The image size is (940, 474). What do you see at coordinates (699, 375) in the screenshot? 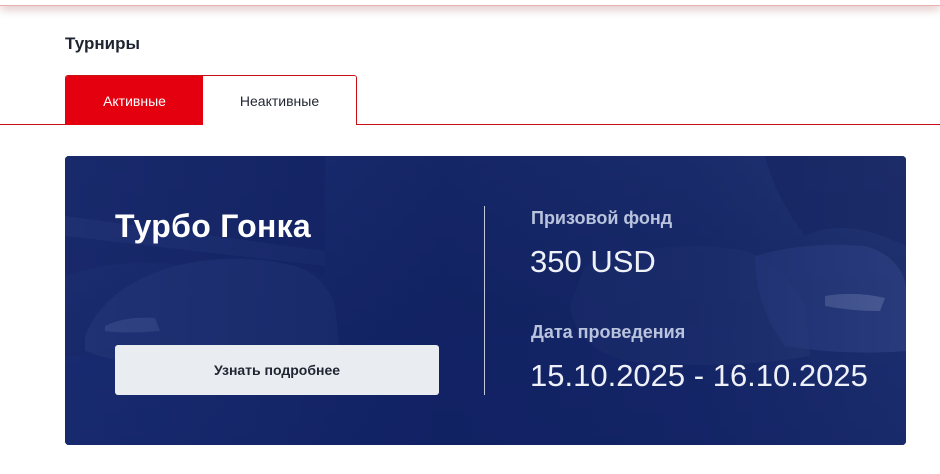
I see `date-value: 15.10.2025 - 16.10.2025` at bounding box center [699, 375].